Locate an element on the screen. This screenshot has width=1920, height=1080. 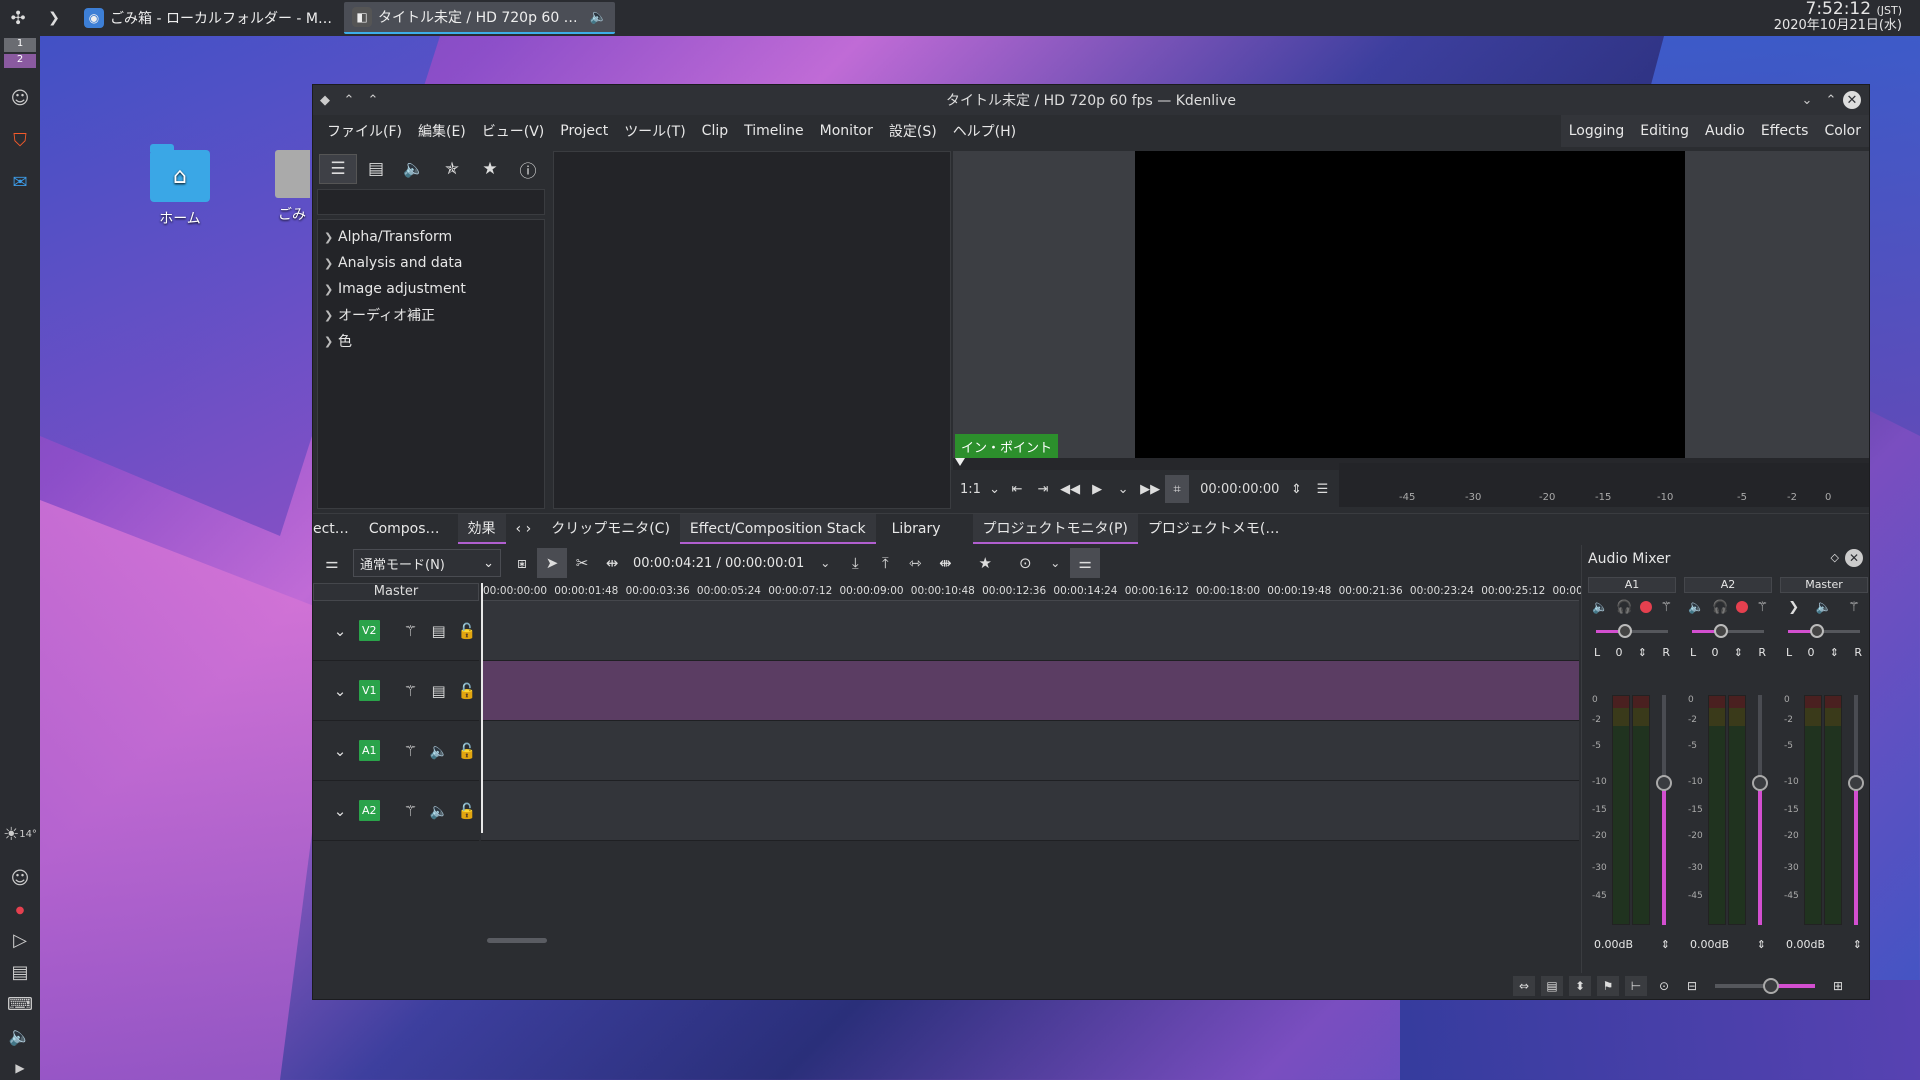
media-play-icon: ▷ is located at coordinates (20, 940).